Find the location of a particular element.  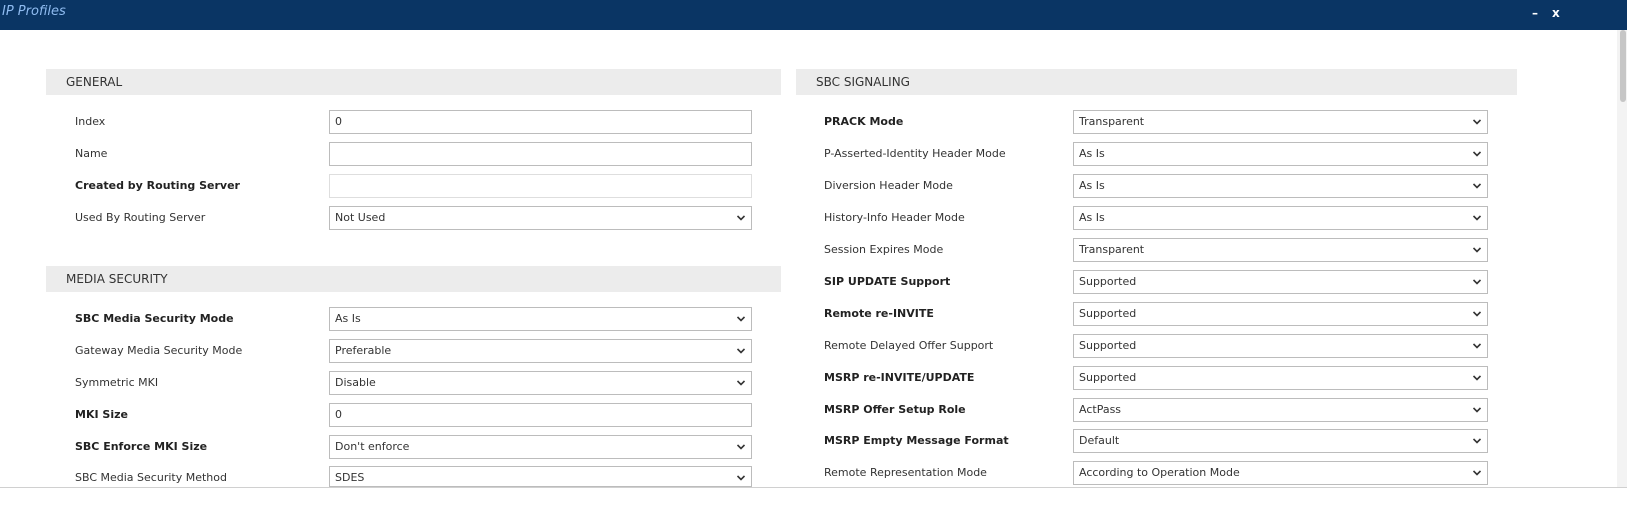

select-value: ActPass is located at coordinates (1100, 409).